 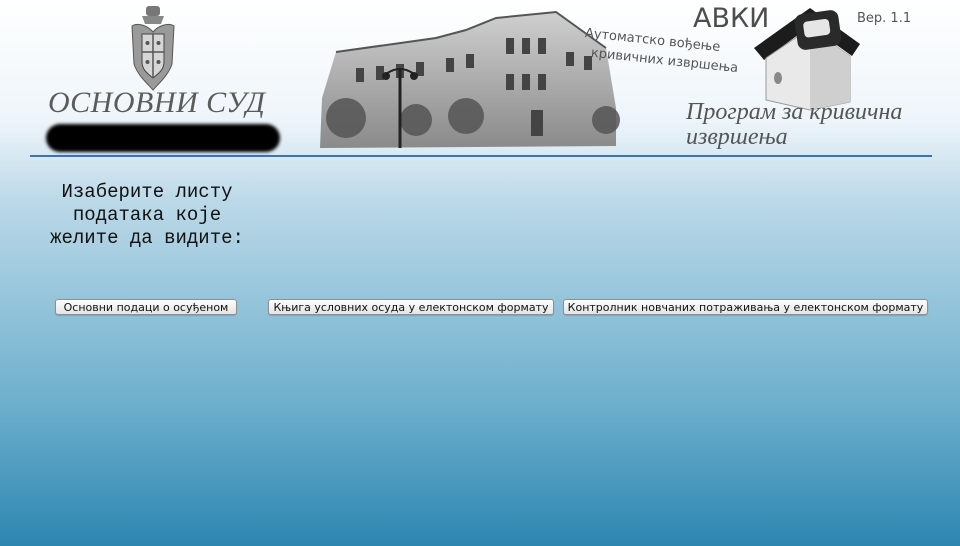 What do you see at coordinates (163, 138) in the screenshot?
I see `redacted-court-name` at bounding box center [163, 138].